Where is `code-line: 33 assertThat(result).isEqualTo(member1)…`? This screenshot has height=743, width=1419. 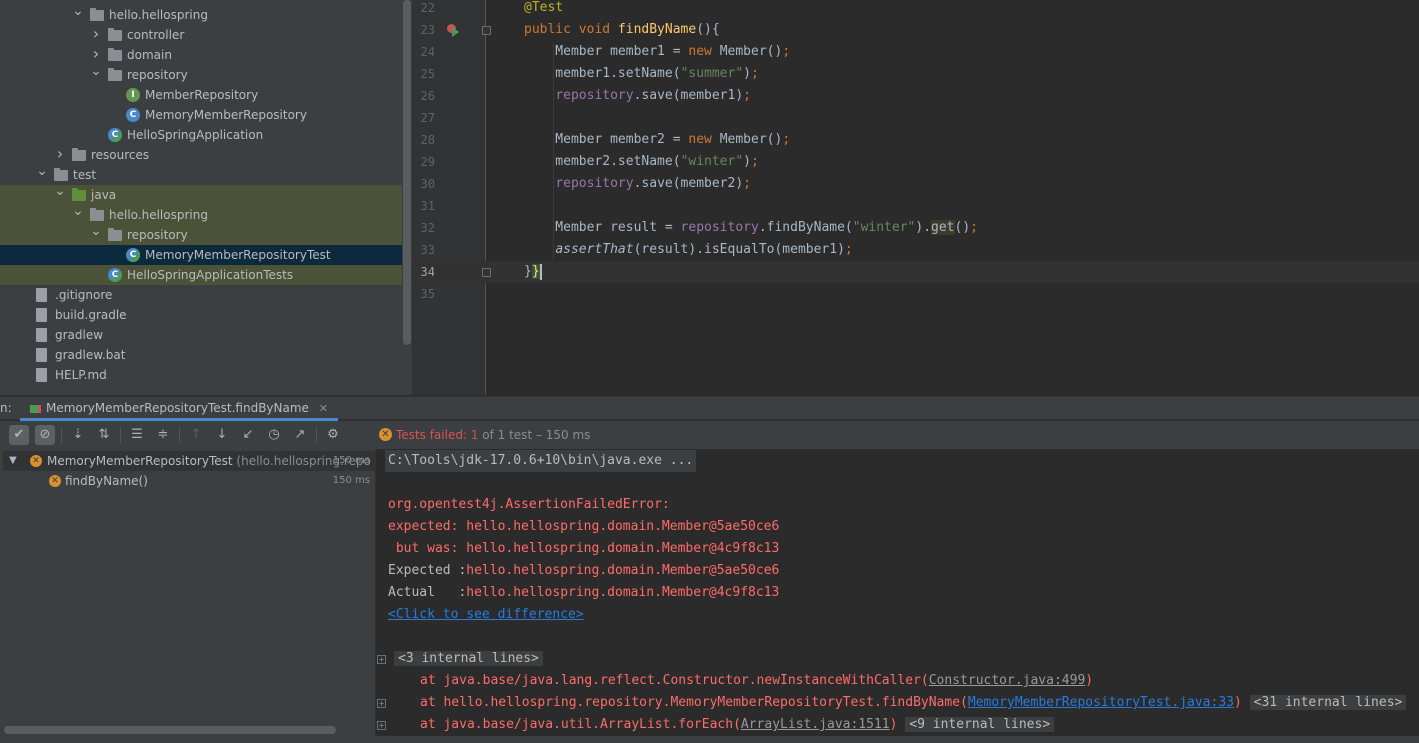 code-line: 33 assertThat(result).isEqualTo(member1)… is located at coordinates (916, 250).